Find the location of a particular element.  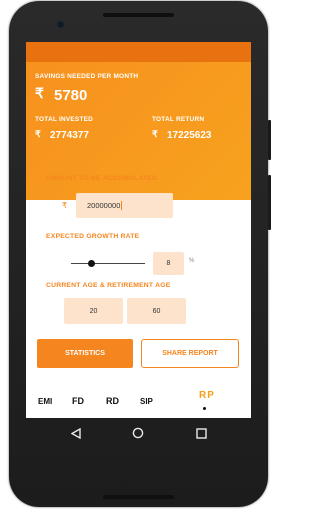

statistics-button: STATISTICS is located at coordinates (85, 353).